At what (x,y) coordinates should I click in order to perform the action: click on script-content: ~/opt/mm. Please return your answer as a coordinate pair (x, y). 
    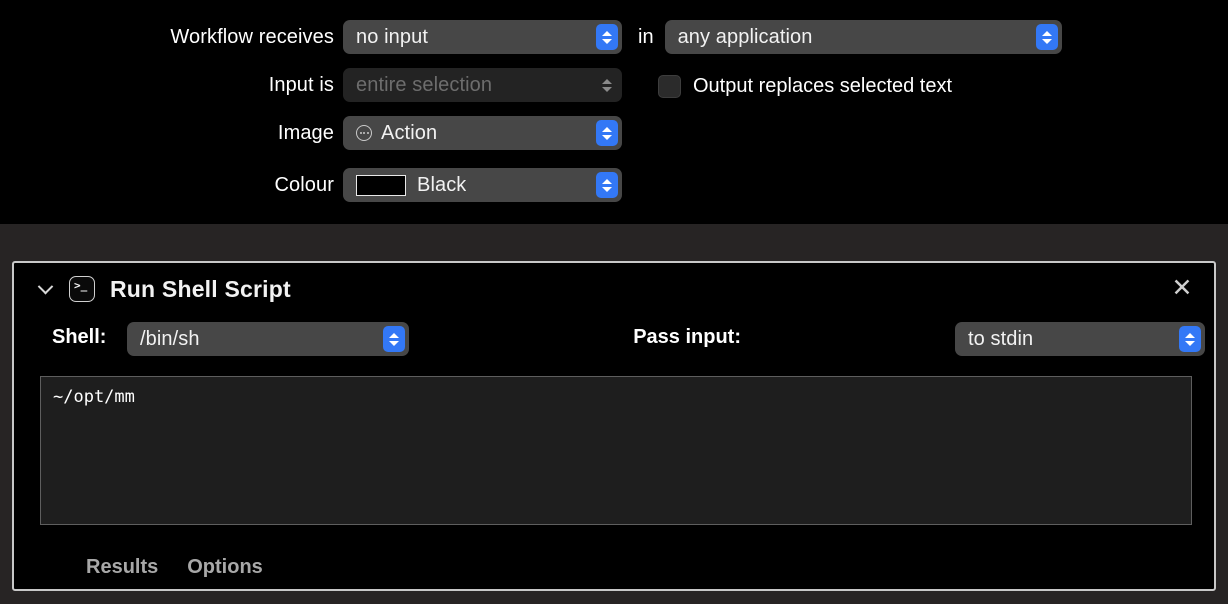
    Looking at the image, I should click on (94, 397).